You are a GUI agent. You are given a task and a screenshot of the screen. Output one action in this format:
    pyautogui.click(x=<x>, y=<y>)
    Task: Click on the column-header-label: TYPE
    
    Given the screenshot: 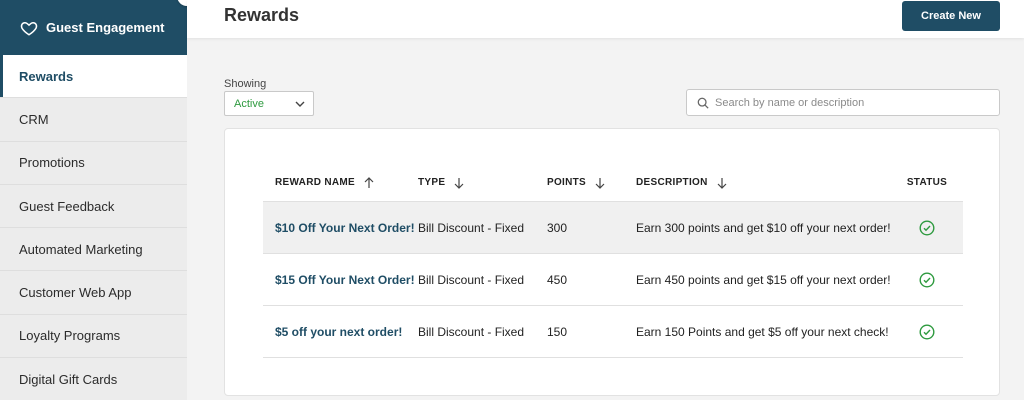 What is the action you would take?
    pyautogui.click(x=432, y=182)
    